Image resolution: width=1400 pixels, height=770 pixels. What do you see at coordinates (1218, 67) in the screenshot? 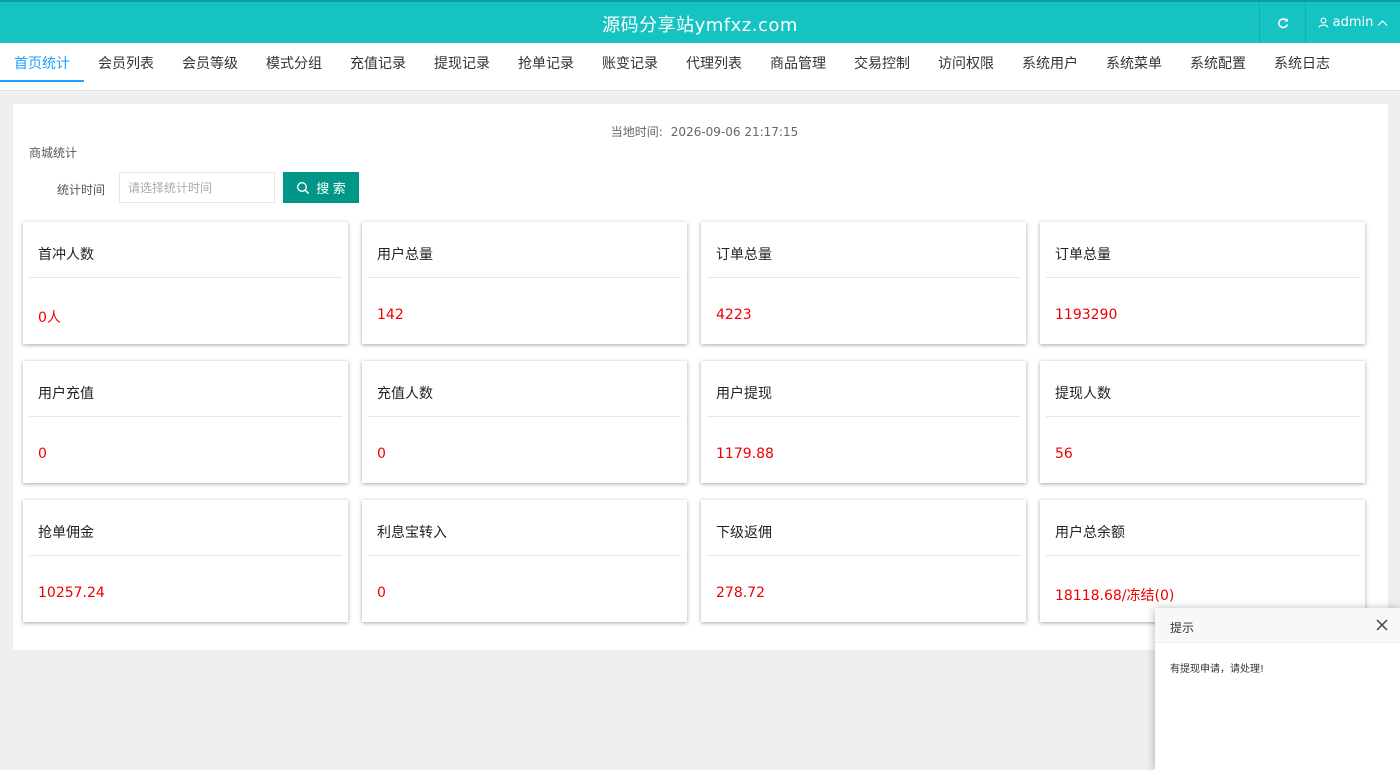
I see `nav-item-system-config: 系统配置` at bounding box center [1218, 67].